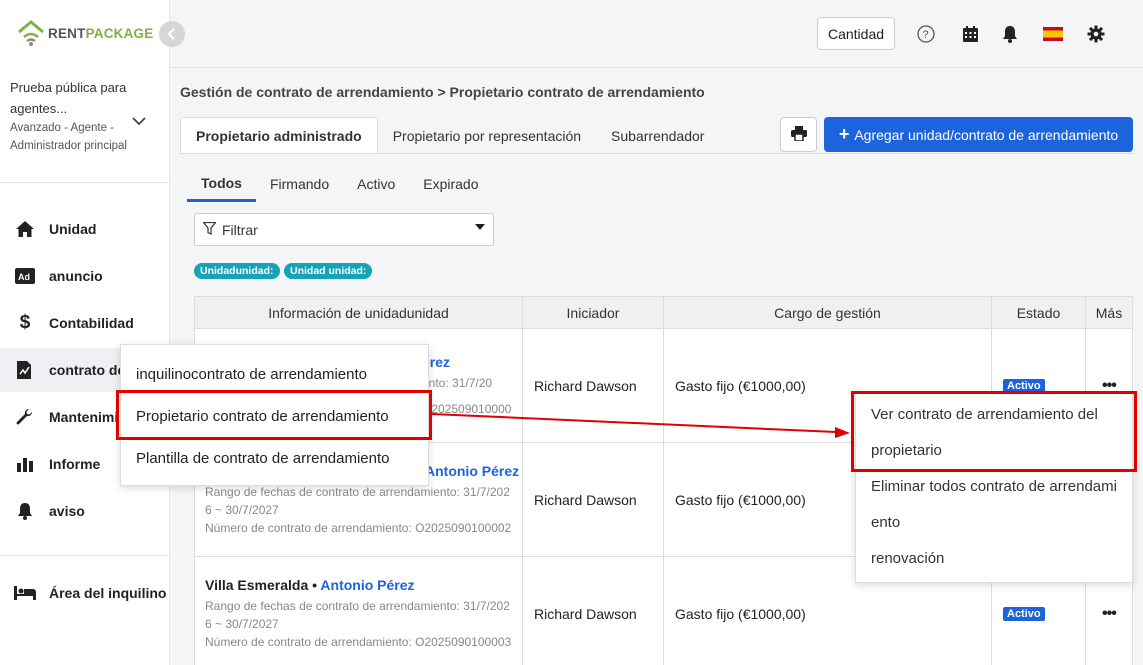 Image resolution: width=1143 pixels, height=665 pixels. Describe the element at coordinates (221, 184) in the screenshot. I see `subtab-todos: Todos` at that location.